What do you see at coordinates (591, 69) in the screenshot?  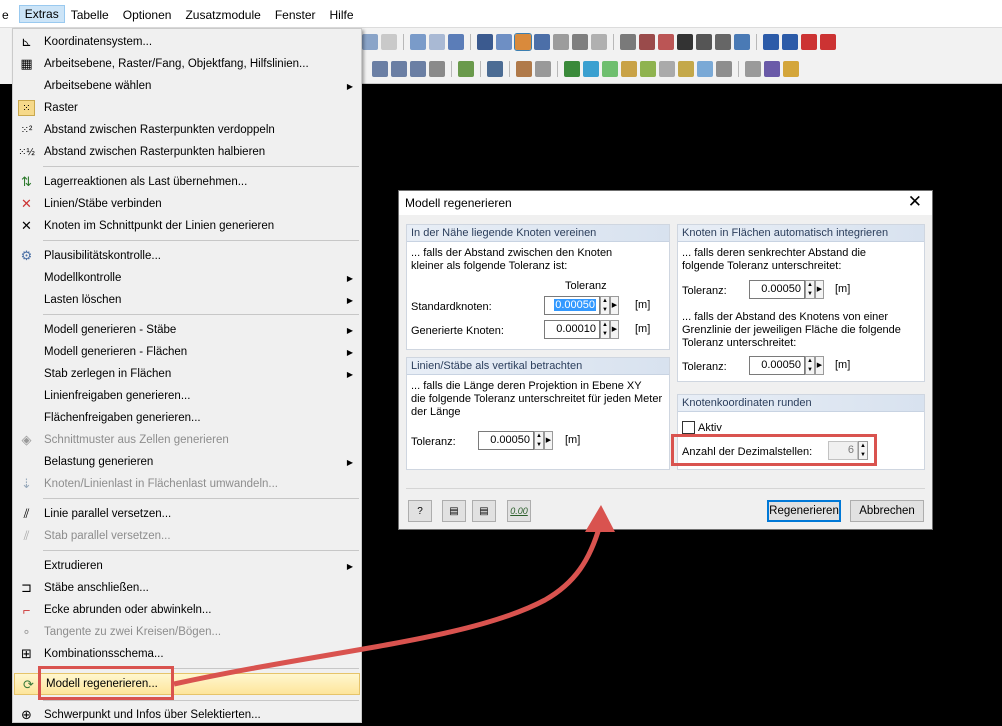 I see `plane2-icon` at bounding box center [591, 69].